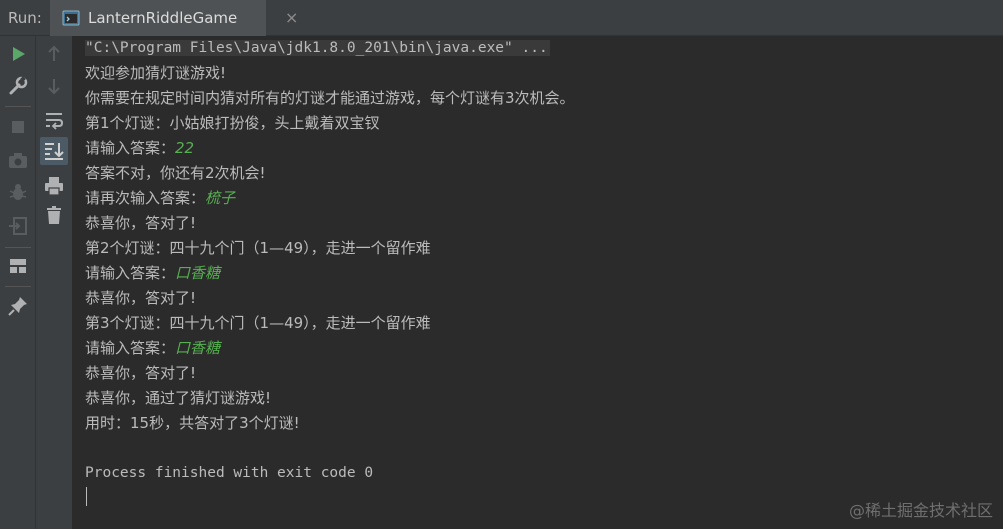  I want to click on print-icon, so click(54, 186).